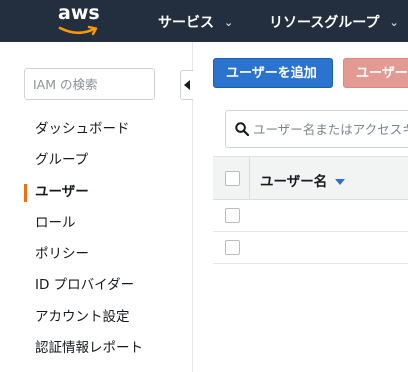 This screenshot has width=408, height=372. I want to click on sidebar-item-dashboard: ダッシュボード, so click(96, 129).